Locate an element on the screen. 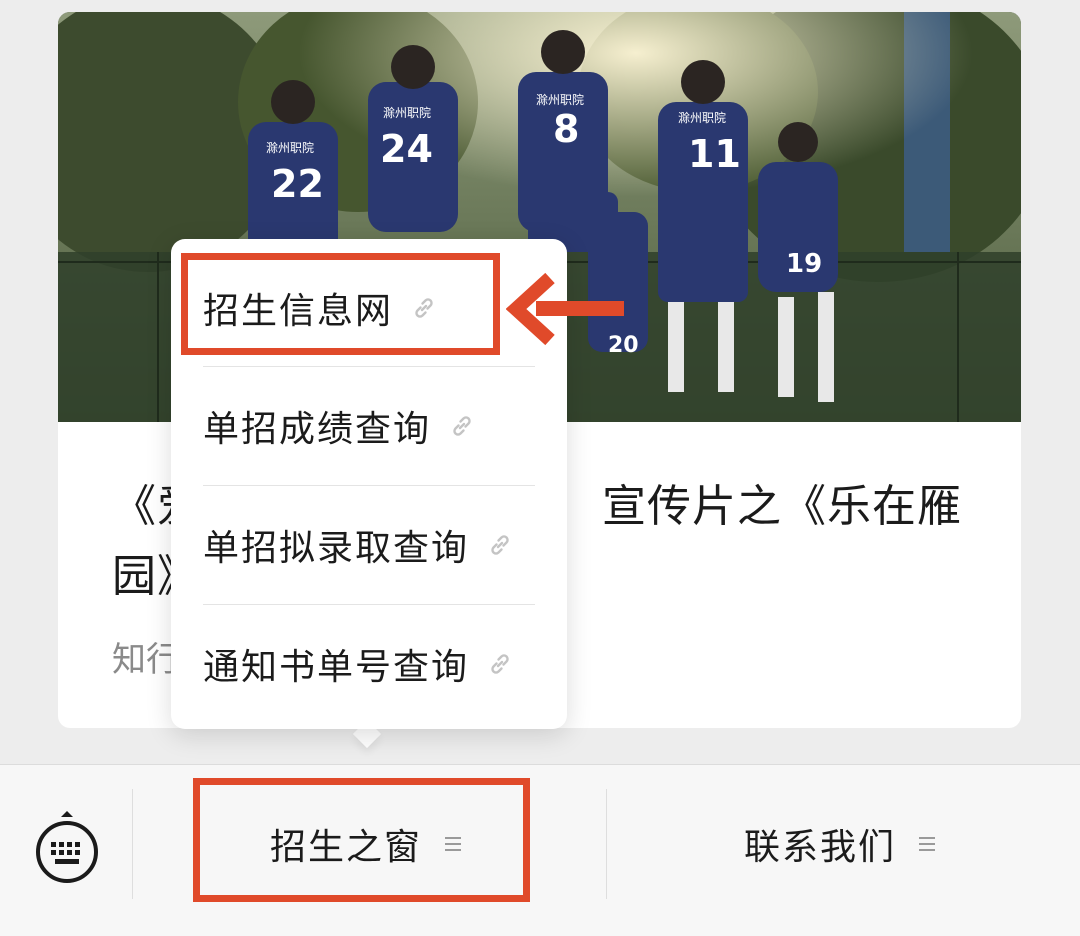  svg-text: 19 is located at coordinates (804, 264).